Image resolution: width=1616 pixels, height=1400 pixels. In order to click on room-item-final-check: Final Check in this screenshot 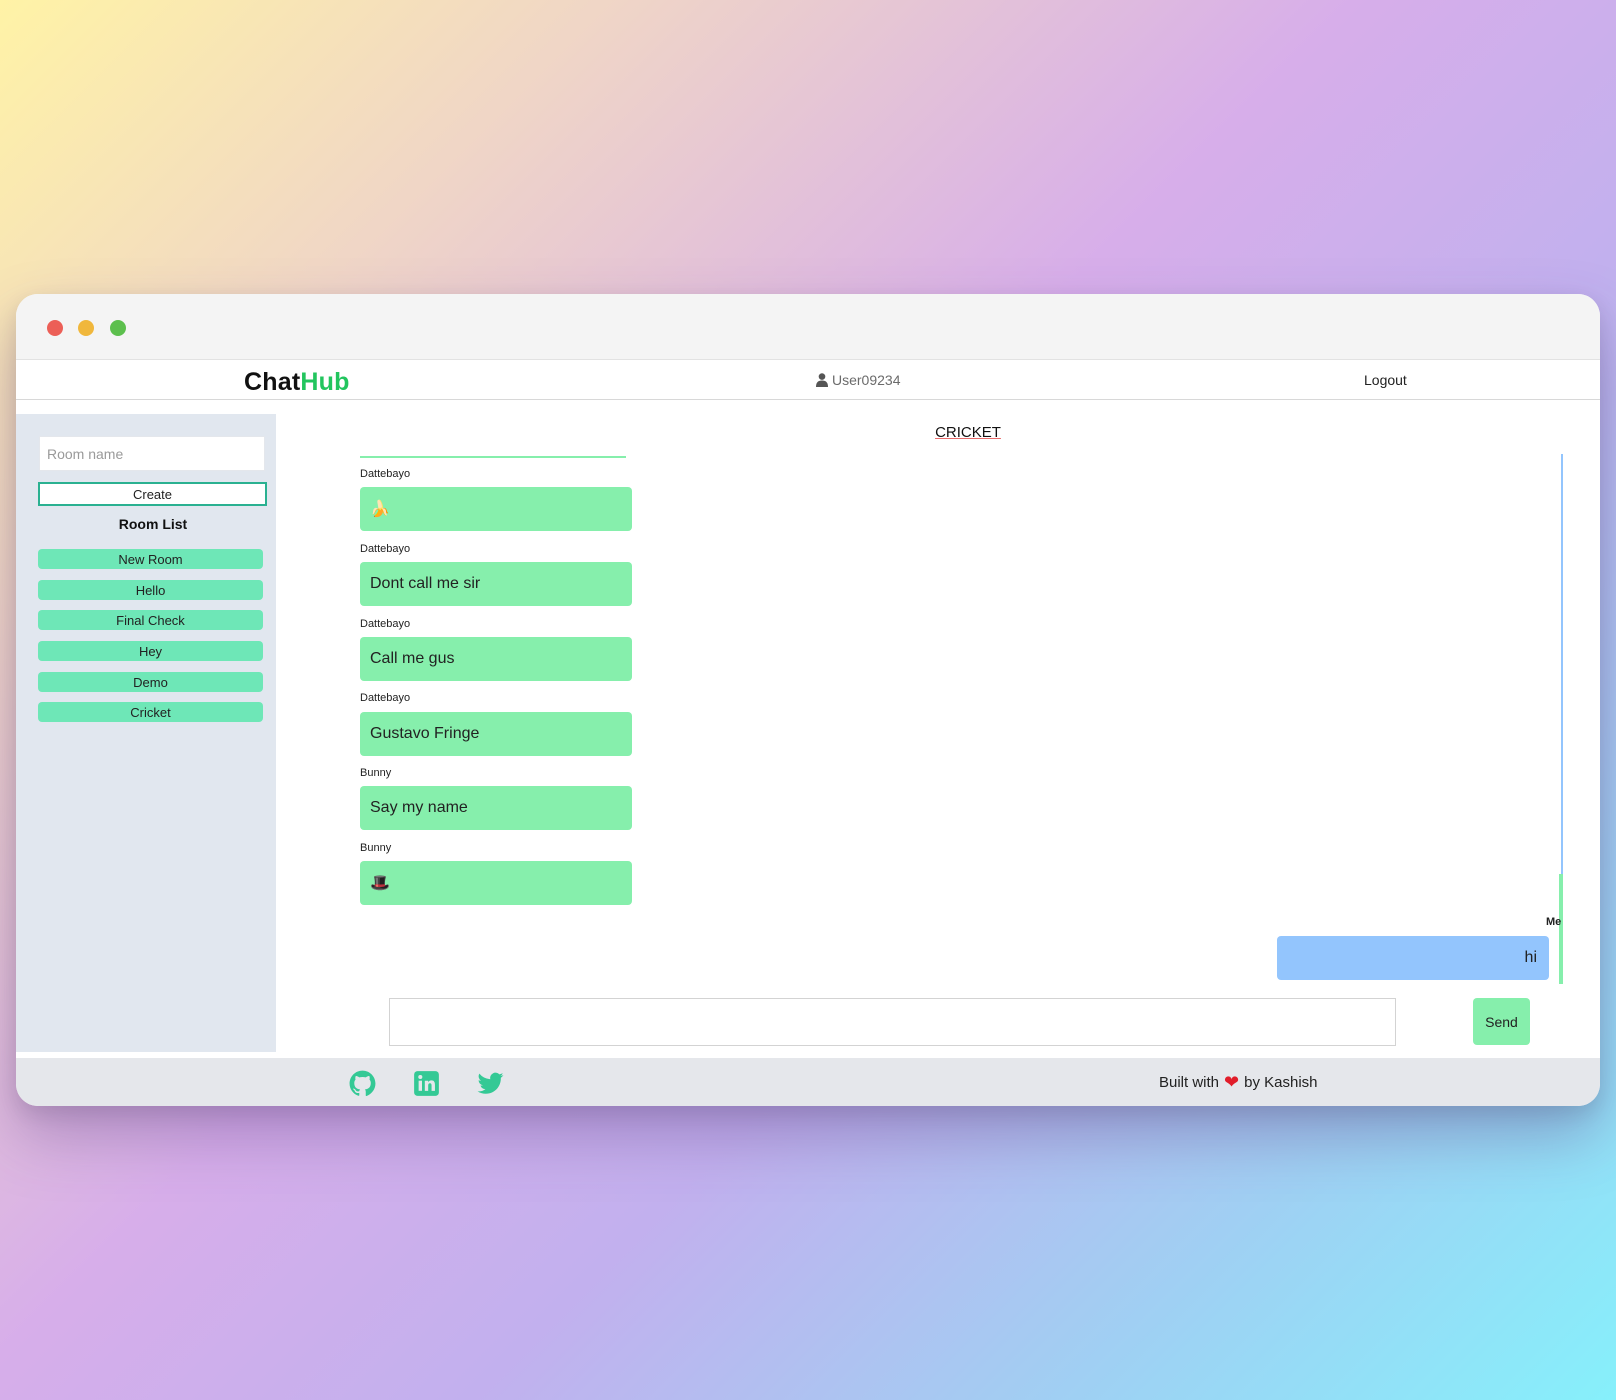, I will do `click(150, 620)`.